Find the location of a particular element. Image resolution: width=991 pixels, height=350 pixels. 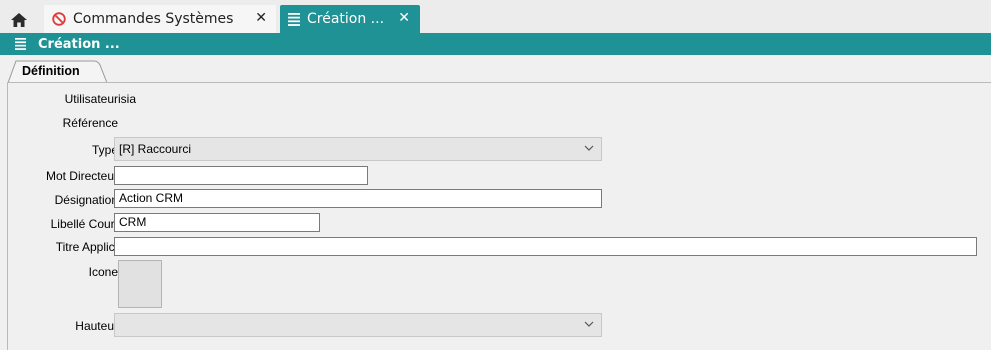

tab-creation: Création ... ✕ is located at coordinates (350, 19).